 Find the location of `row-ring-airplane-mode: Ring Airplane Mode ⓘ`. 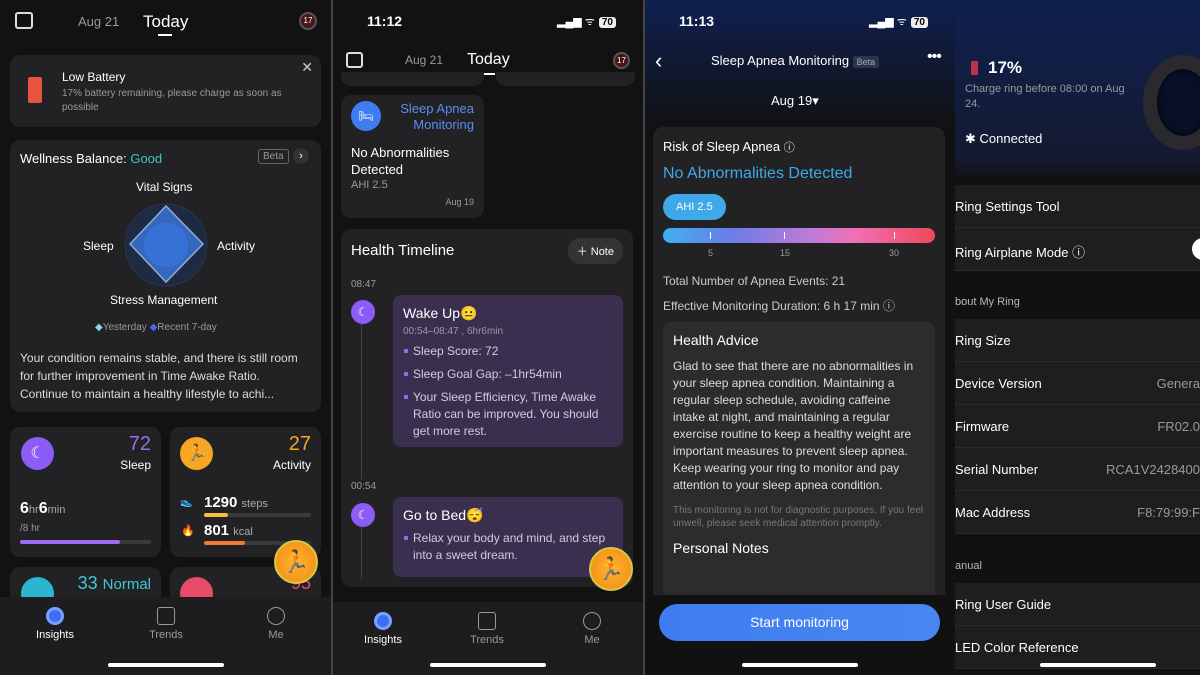

row-ring-airplane-mode: Ring Airplane Mode ⓘ is located at coordinates (1077, 249).